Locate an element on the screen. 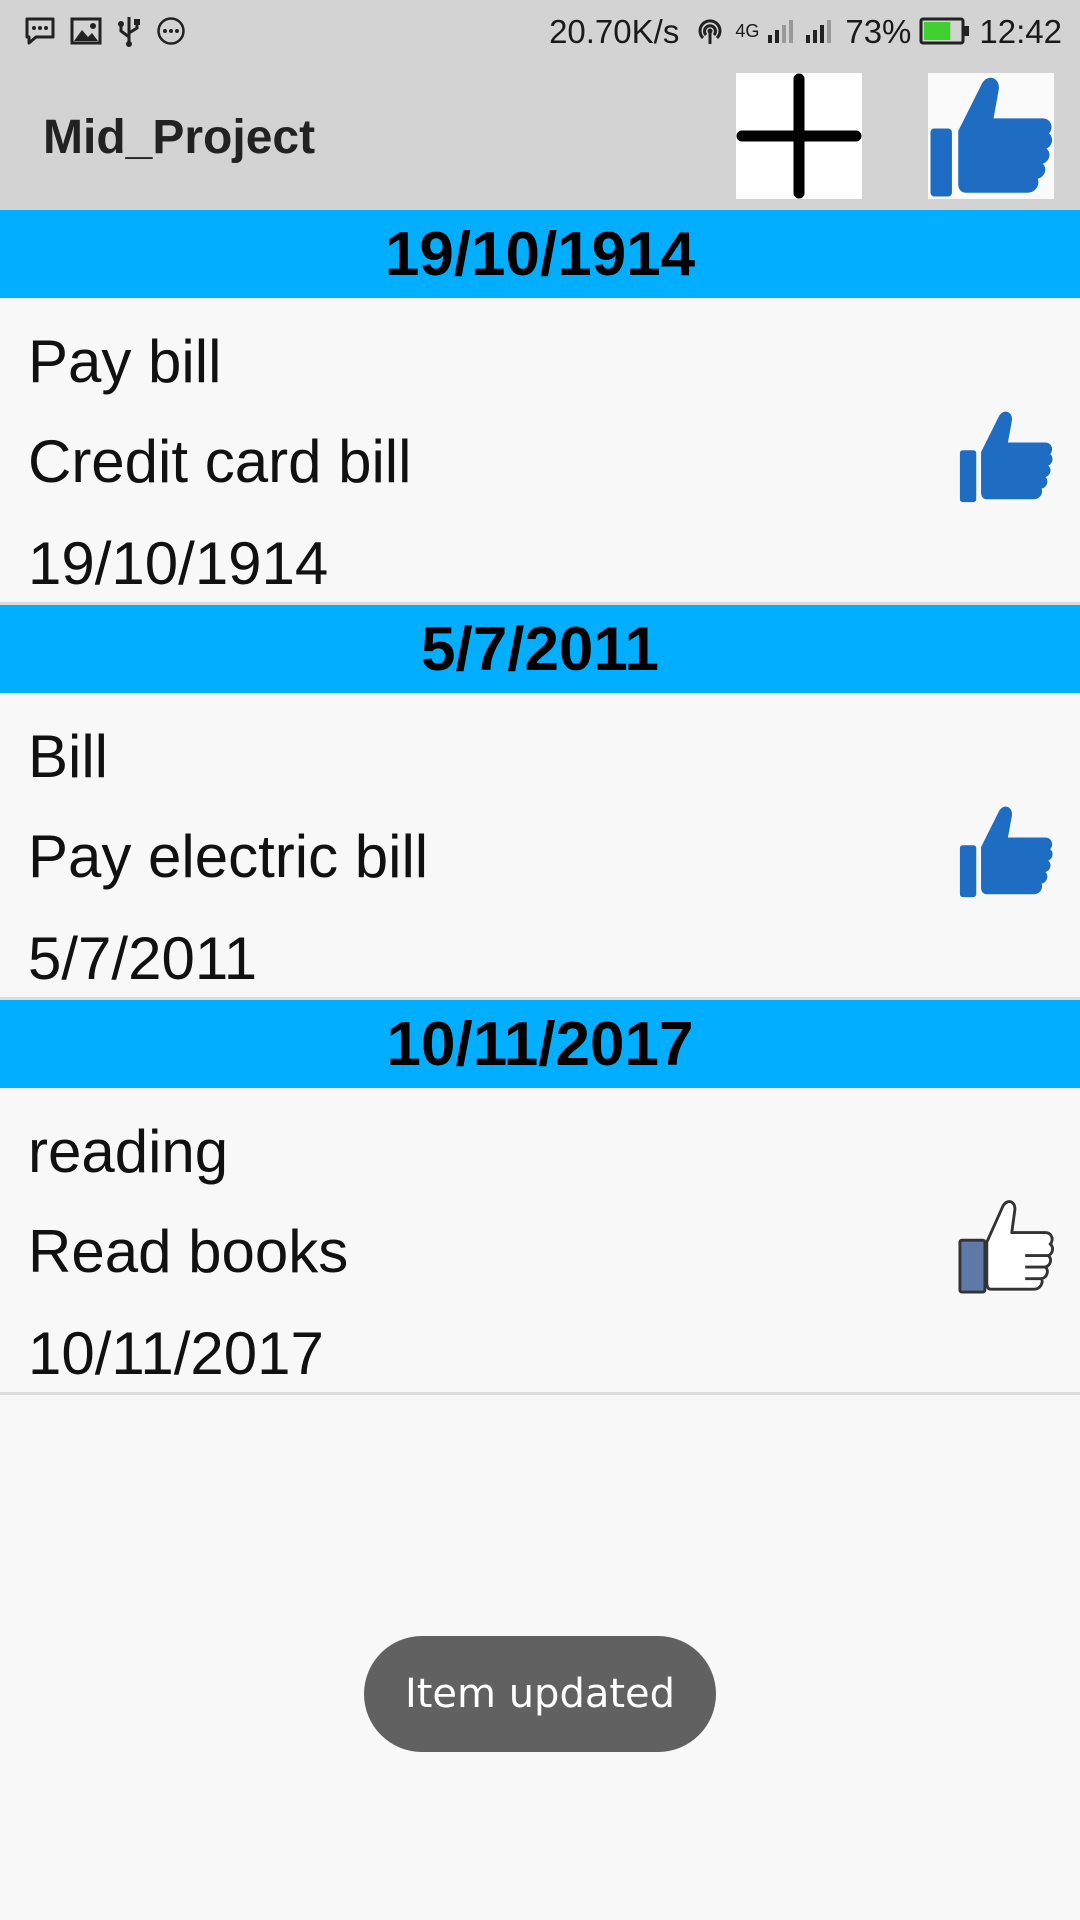  image-icon is located at coordinates (86, 31).